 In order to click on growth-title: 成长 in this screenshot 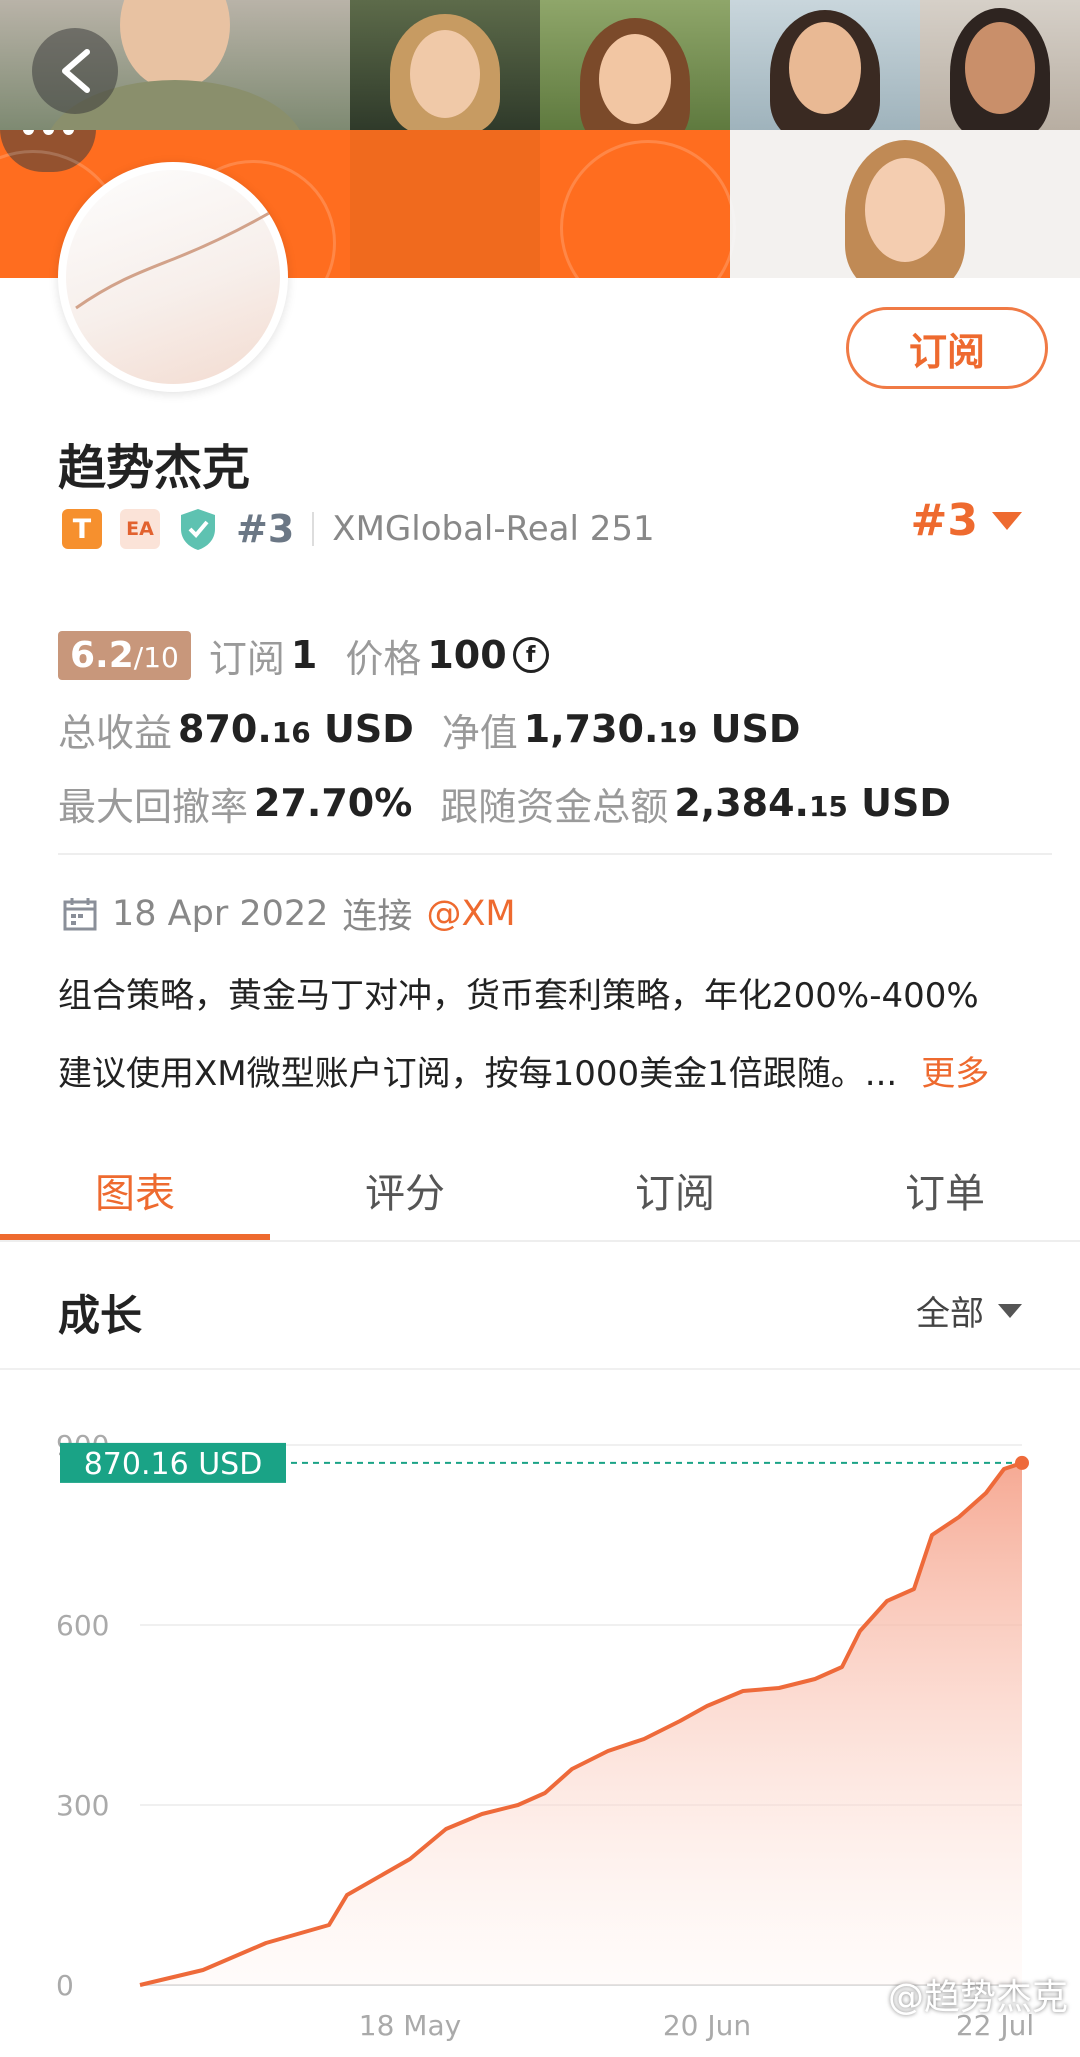, I will do `click(100, 1315)`.